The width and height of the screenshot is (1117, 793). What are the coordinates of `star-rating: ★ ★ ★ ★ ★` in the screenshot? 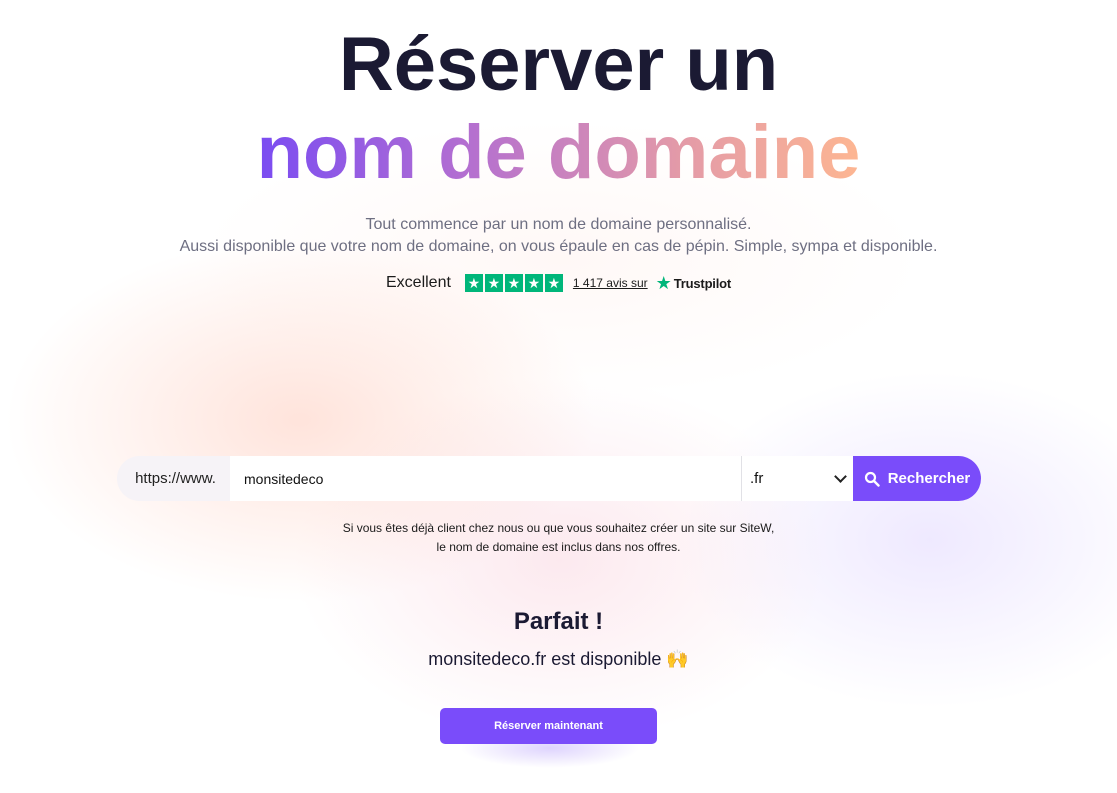 It's located at (513, 283).